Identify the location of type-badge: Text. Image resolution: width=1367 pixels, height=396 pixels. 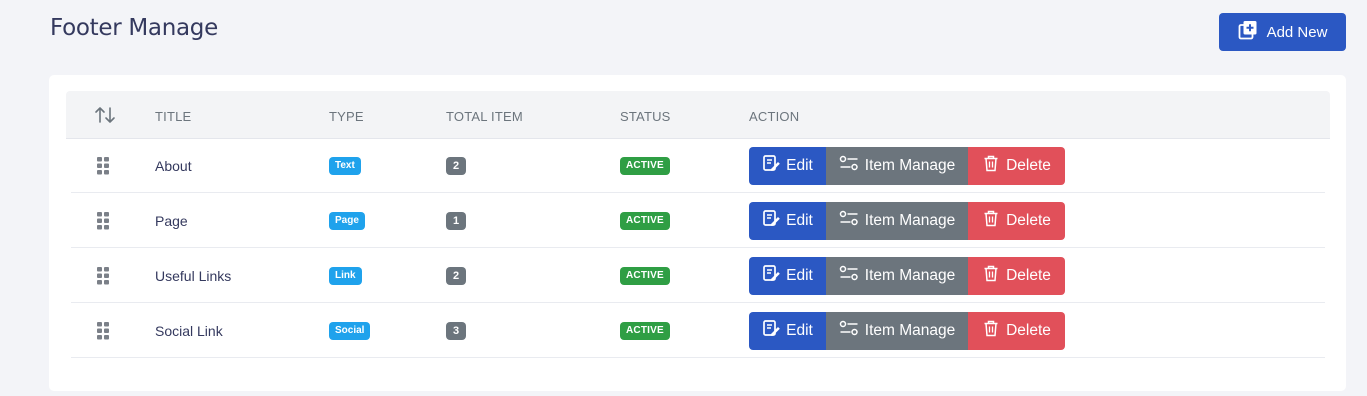
(345, 165).